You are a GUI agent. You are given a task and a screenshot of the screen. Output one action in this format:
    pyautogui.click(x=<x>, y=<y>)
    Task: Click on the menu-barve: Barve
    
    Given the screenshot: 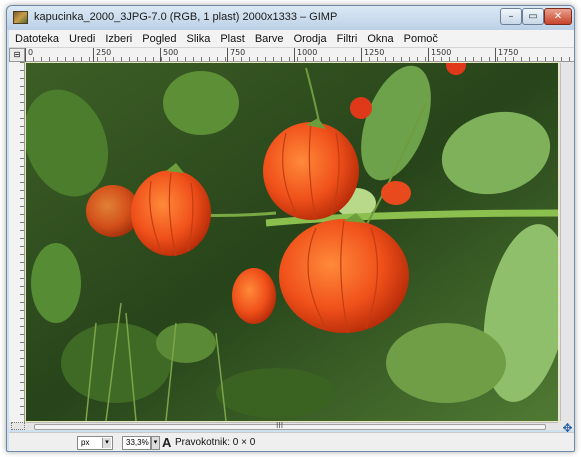 What is the action you would take?
    pyautogui.click(x=269, y=39)
    